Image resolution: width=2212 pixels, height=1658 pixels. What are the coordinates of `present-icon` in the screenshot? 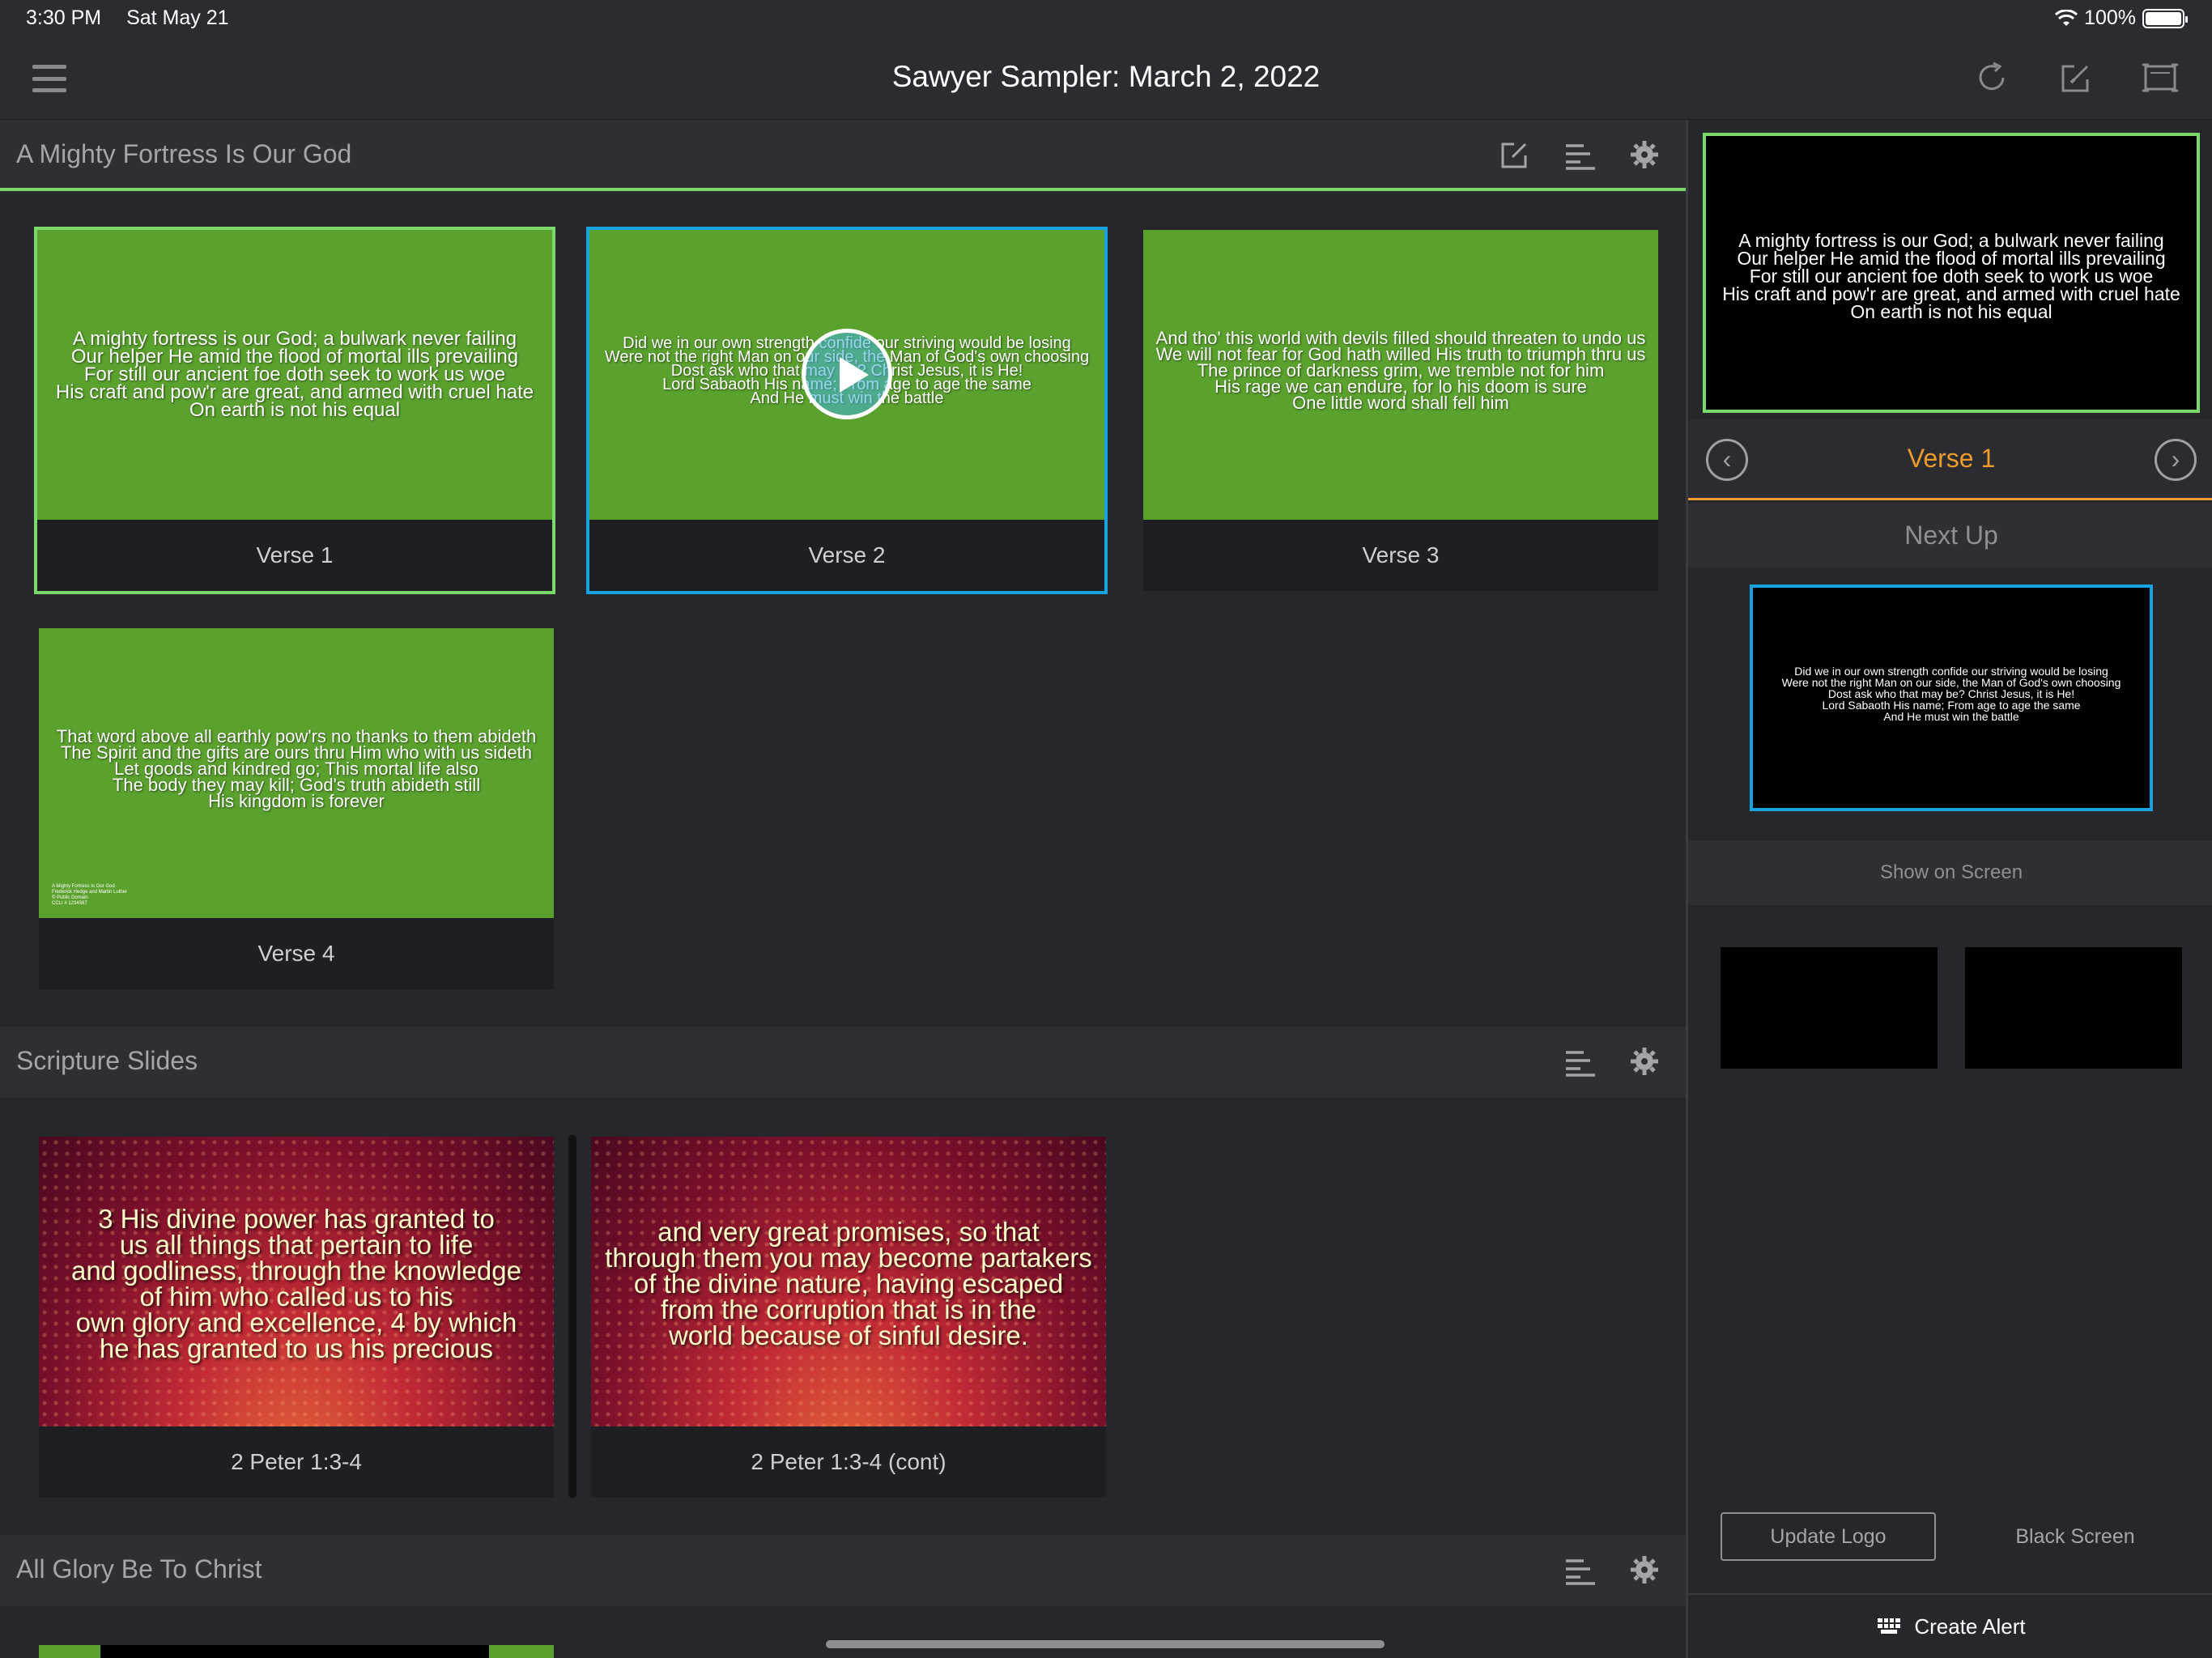 It's located at (2161, 77).